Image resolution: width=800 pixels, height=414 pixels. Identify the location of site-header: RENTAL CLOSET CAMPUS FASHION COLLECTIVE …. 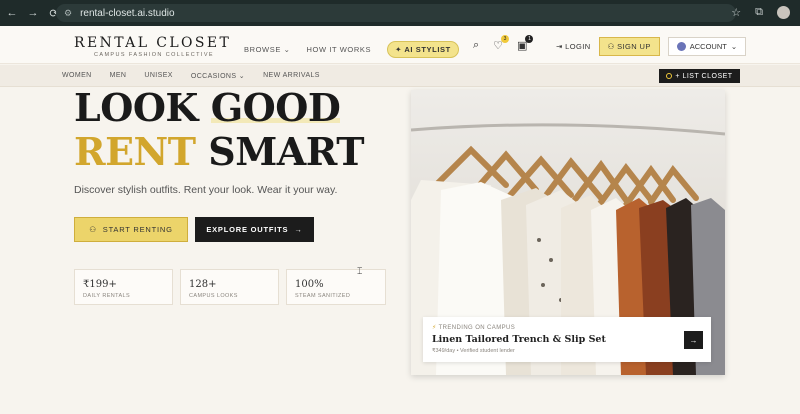
(400, 45).